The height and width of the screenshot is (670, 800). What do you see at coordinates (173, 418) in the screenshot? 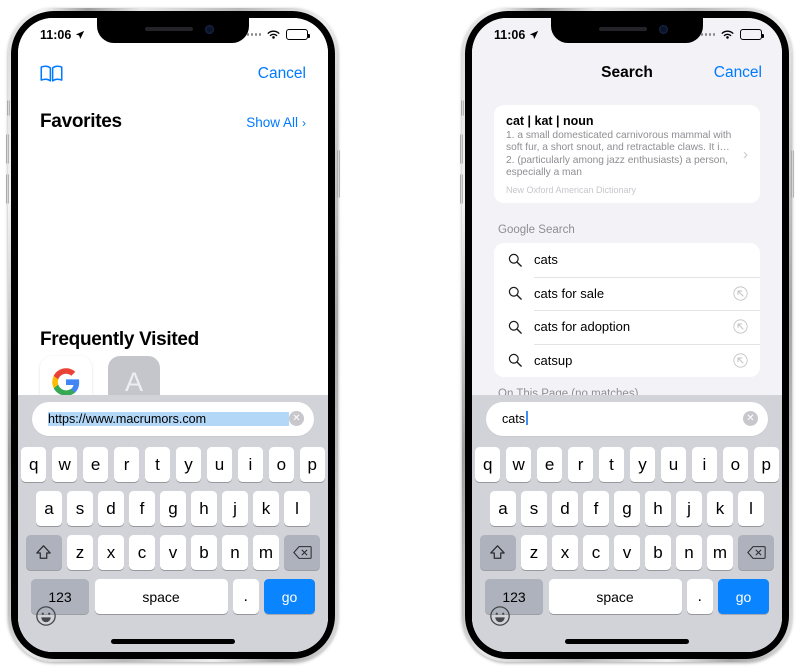
I see `url-input-left: https://www.macrumors.com ✕` at bounding box center [173, 418].